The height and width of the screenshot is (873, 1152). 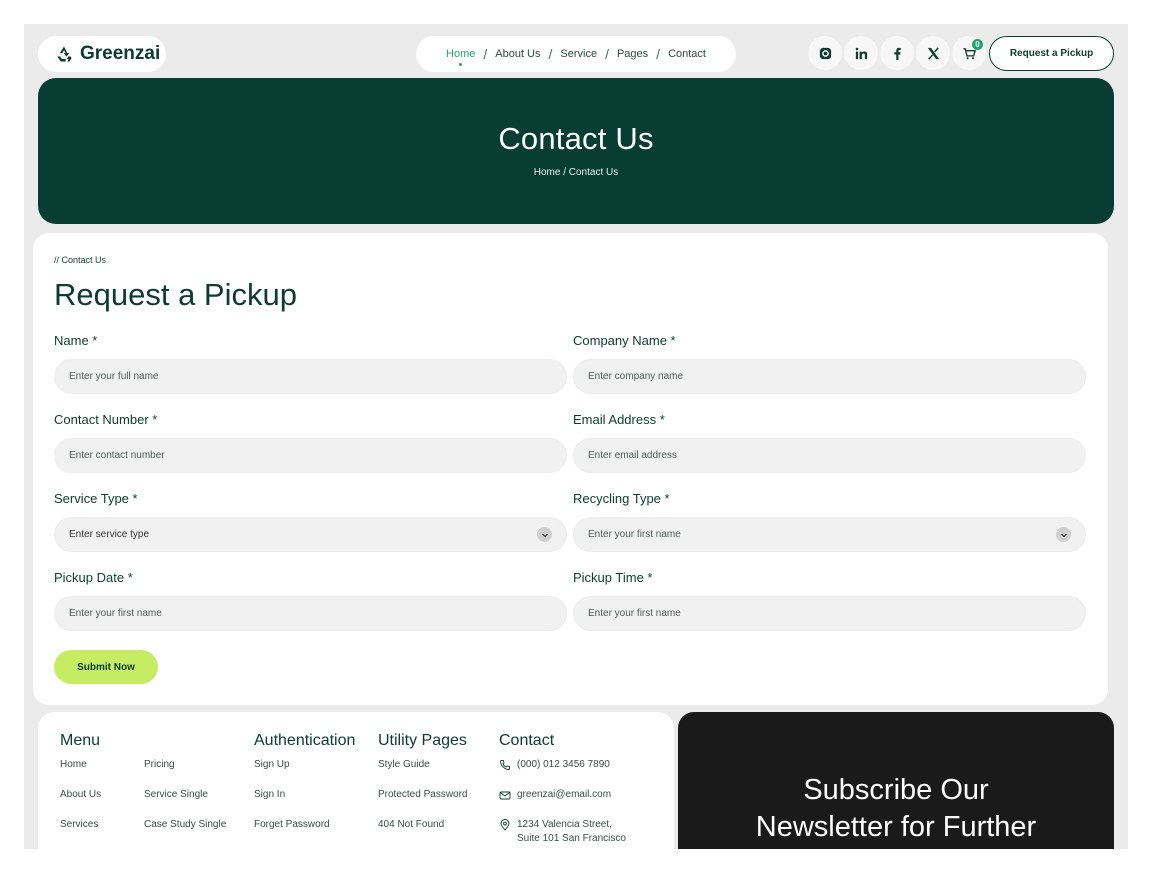 I want to click on service-type-select: Enter service type, so click(x=310, y=534).